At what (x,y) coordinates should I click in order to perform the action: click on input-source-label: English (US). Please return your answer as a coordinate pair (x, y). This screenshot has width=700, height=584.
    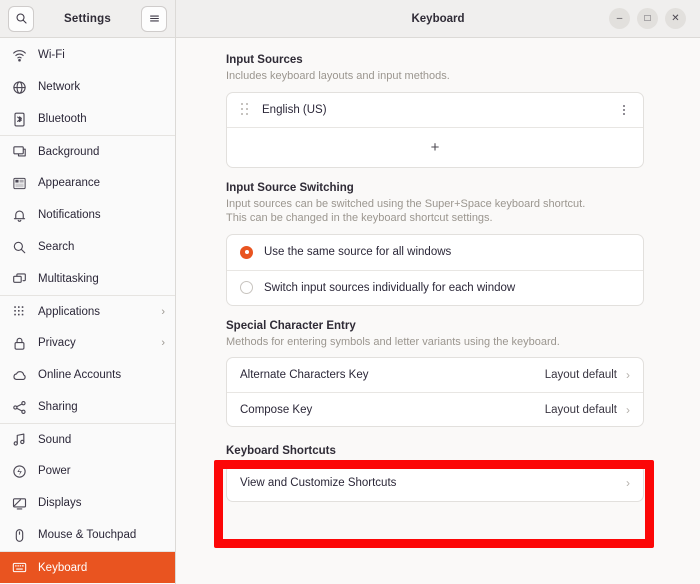
    Looking at the image, I should click on (294, 109).